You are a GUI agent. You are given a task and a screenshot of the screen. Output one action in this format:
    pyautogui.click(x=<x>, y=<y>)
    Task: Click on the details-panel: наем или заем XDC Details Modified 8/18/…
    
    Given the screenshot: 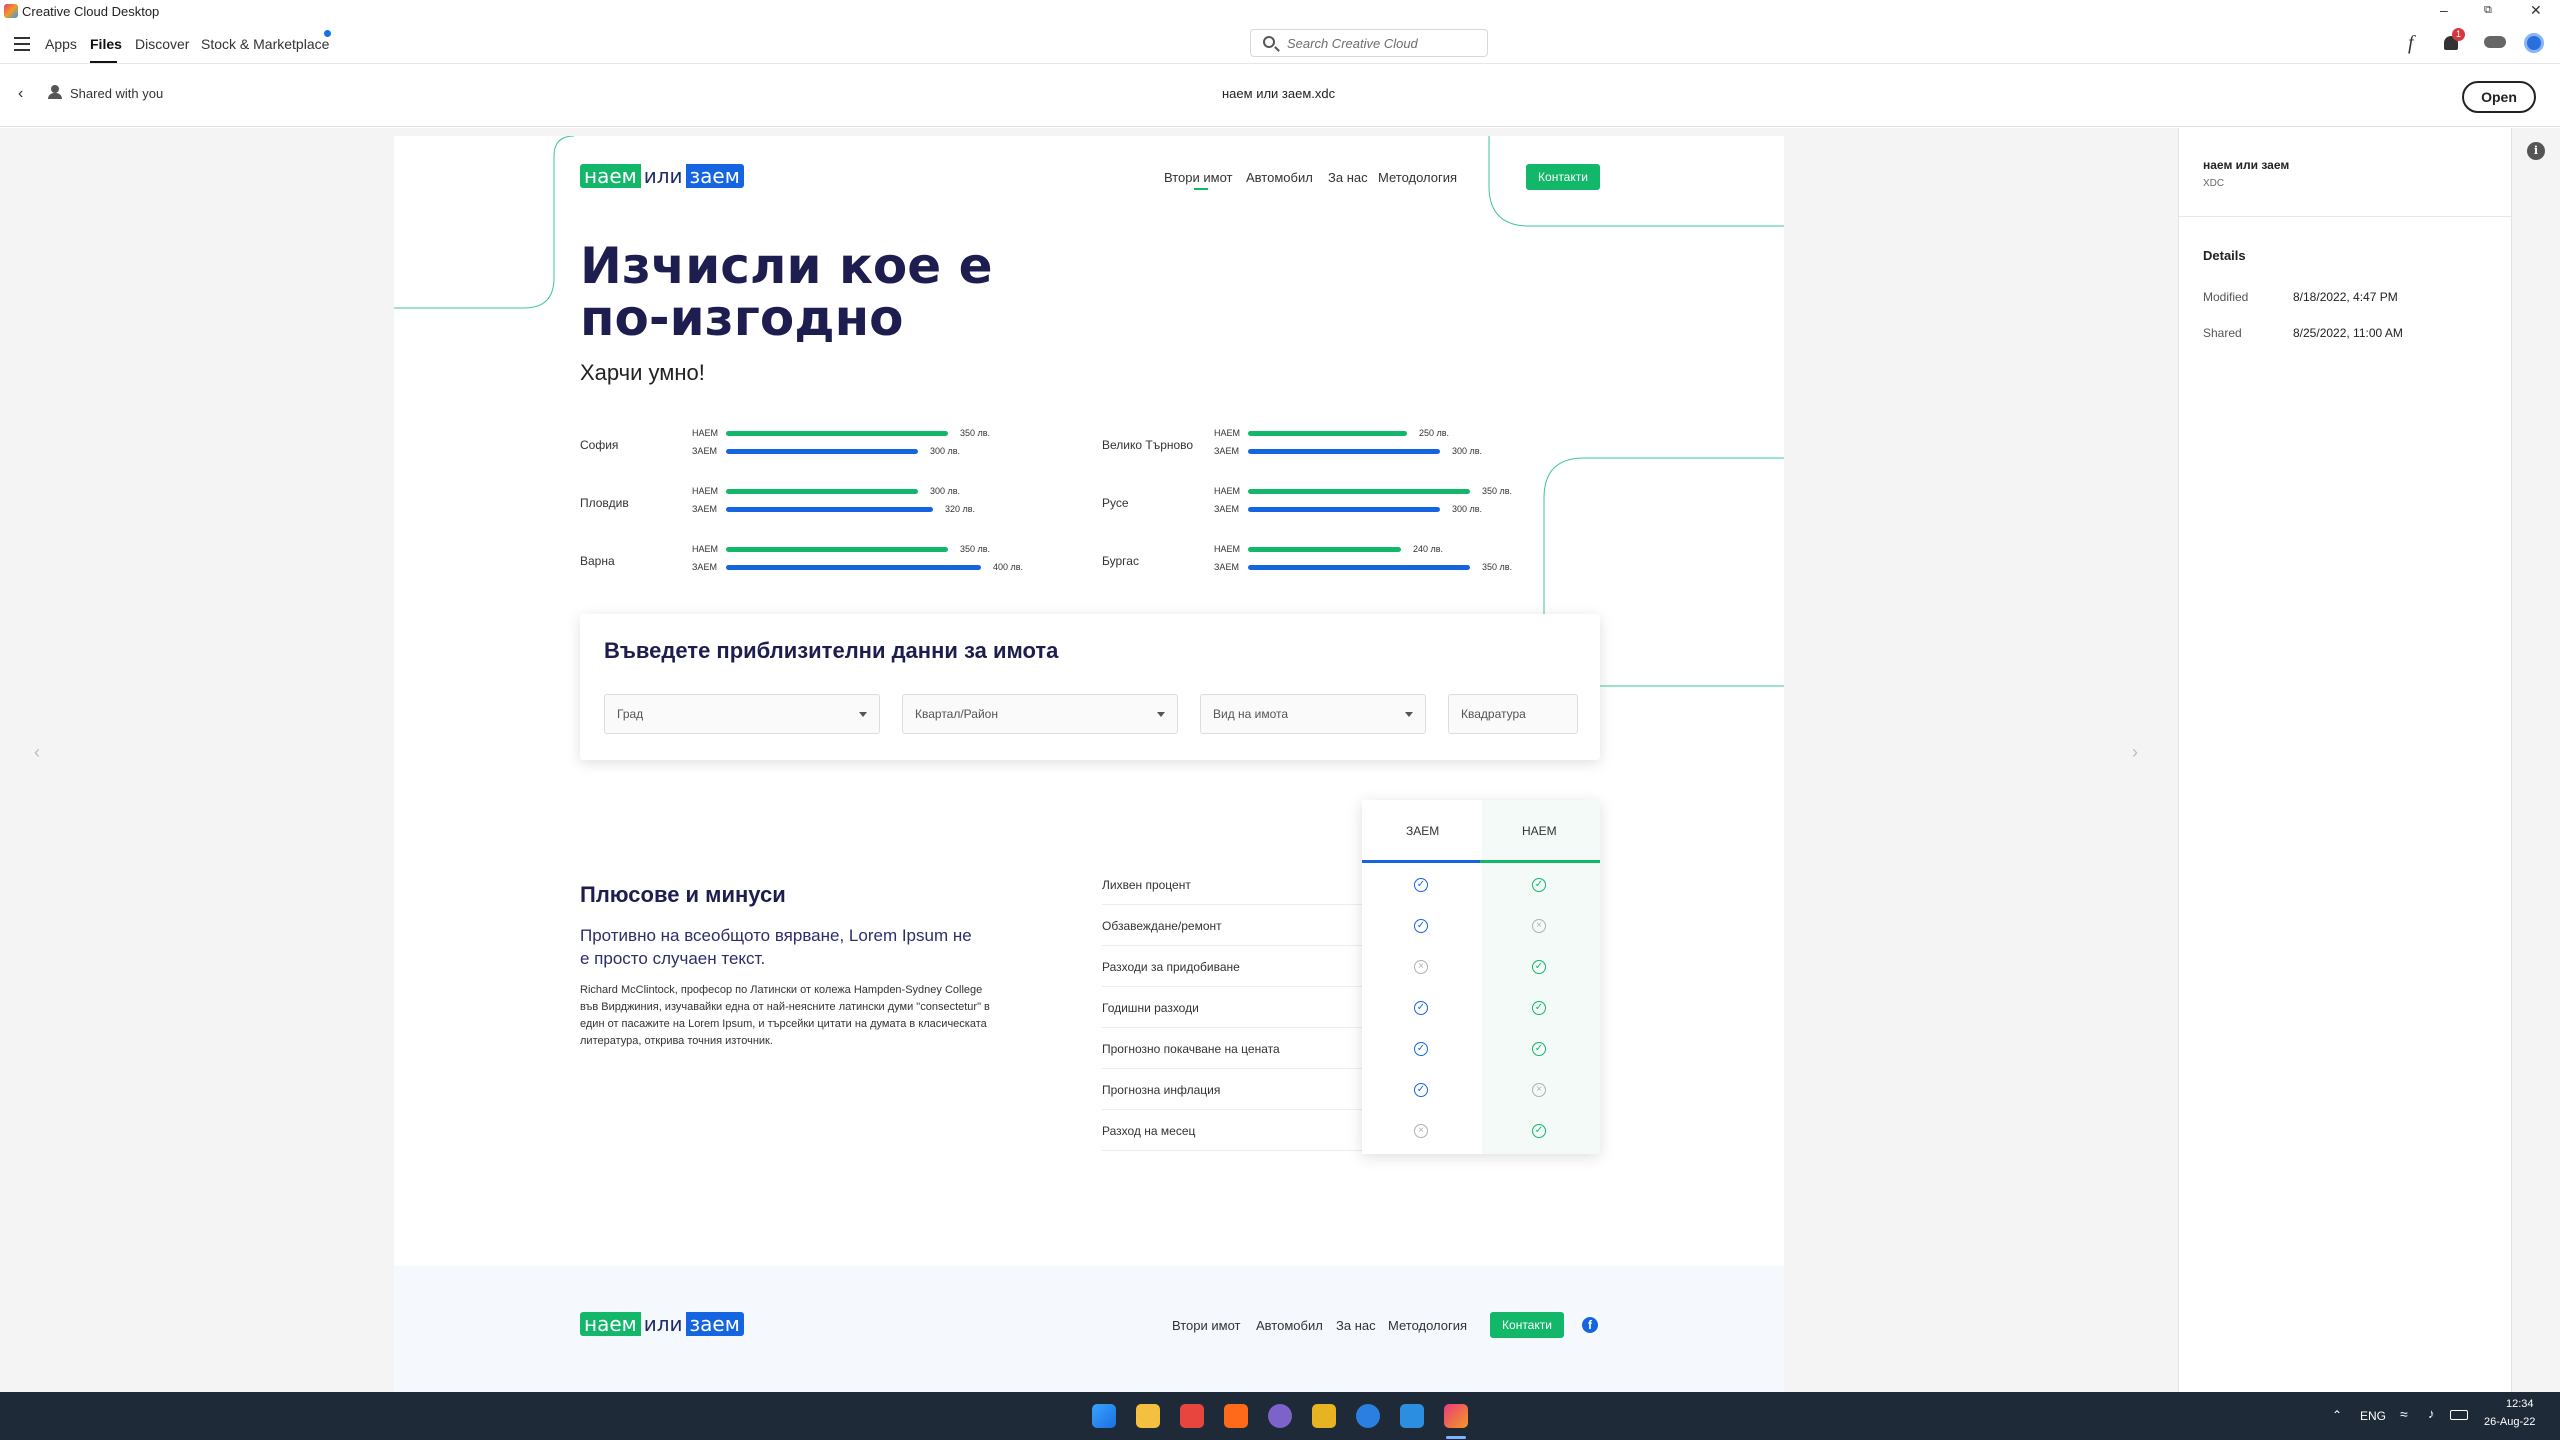 What is the action you would take?
    pyautogui.click(x=2369, y=760)
    